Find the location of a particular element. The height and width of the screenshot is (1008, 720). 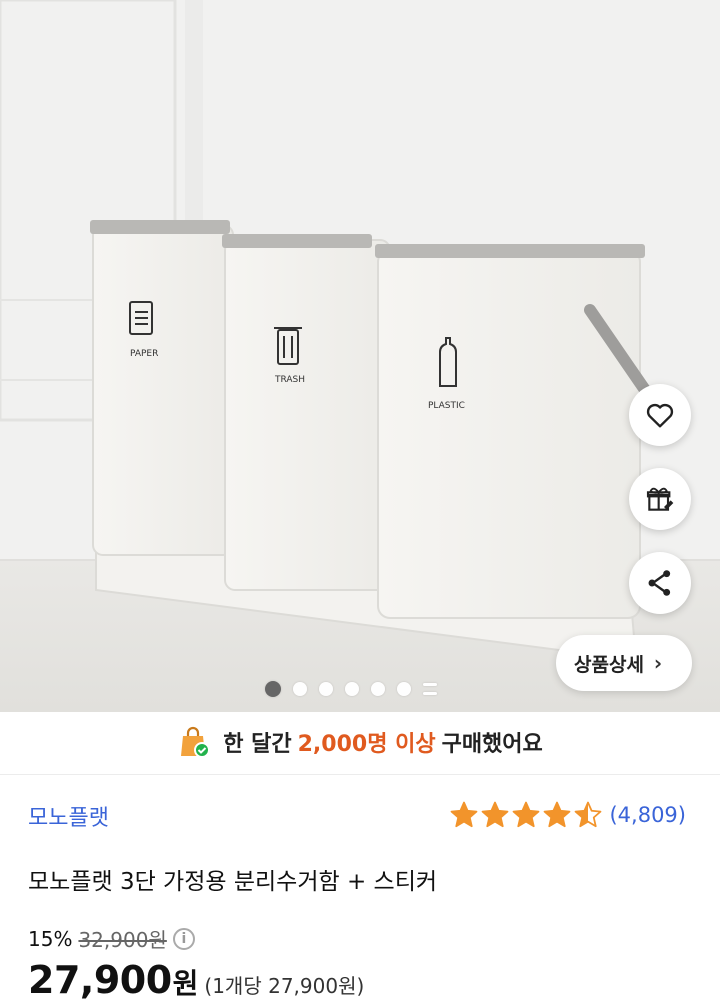

paper-label: PAPER is located at coordinates (144, 354).